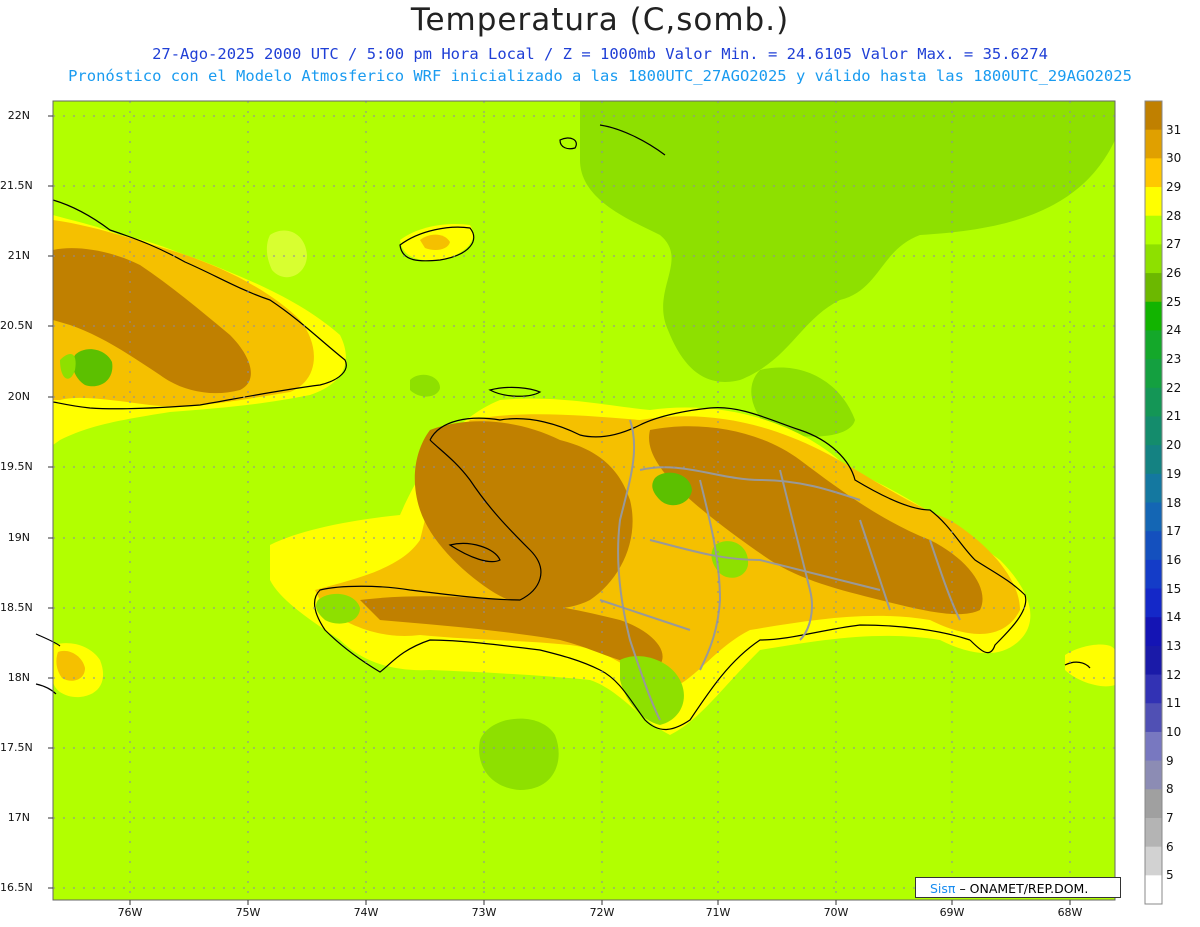  Describe the element at coordinates (952, 912) in the screenshot. I see `lon-label: 69W` at that location.